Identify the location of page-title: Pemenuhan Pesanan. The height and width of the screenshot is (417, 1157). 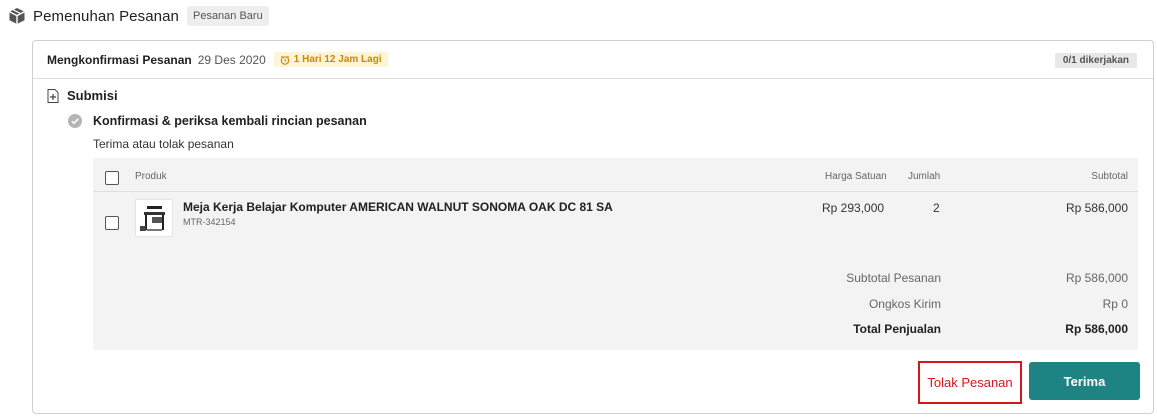
(106, 16).